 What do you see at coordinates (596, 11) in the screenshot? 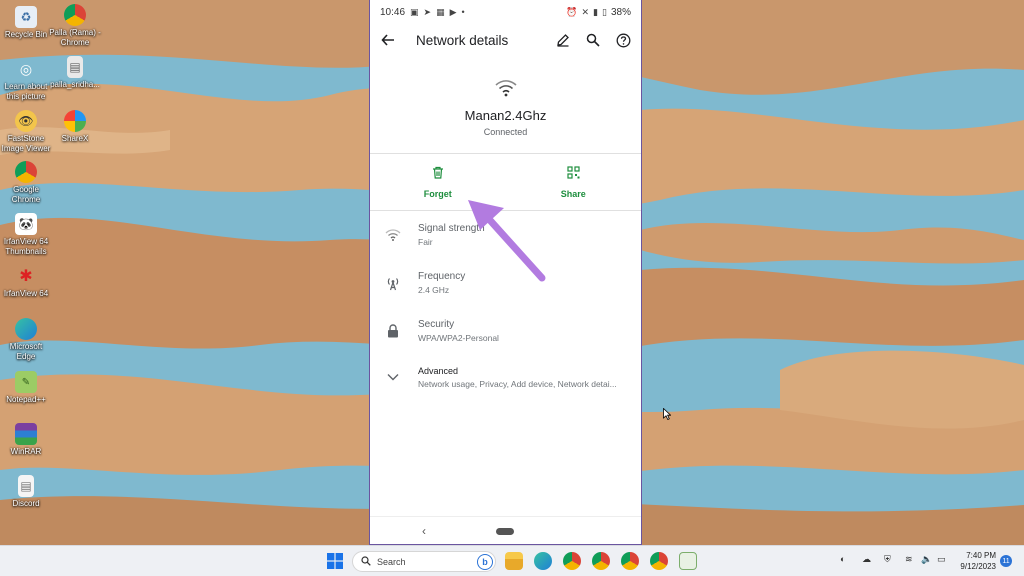
I see `signal-icon: ▮` at bounding box center [596, 11].